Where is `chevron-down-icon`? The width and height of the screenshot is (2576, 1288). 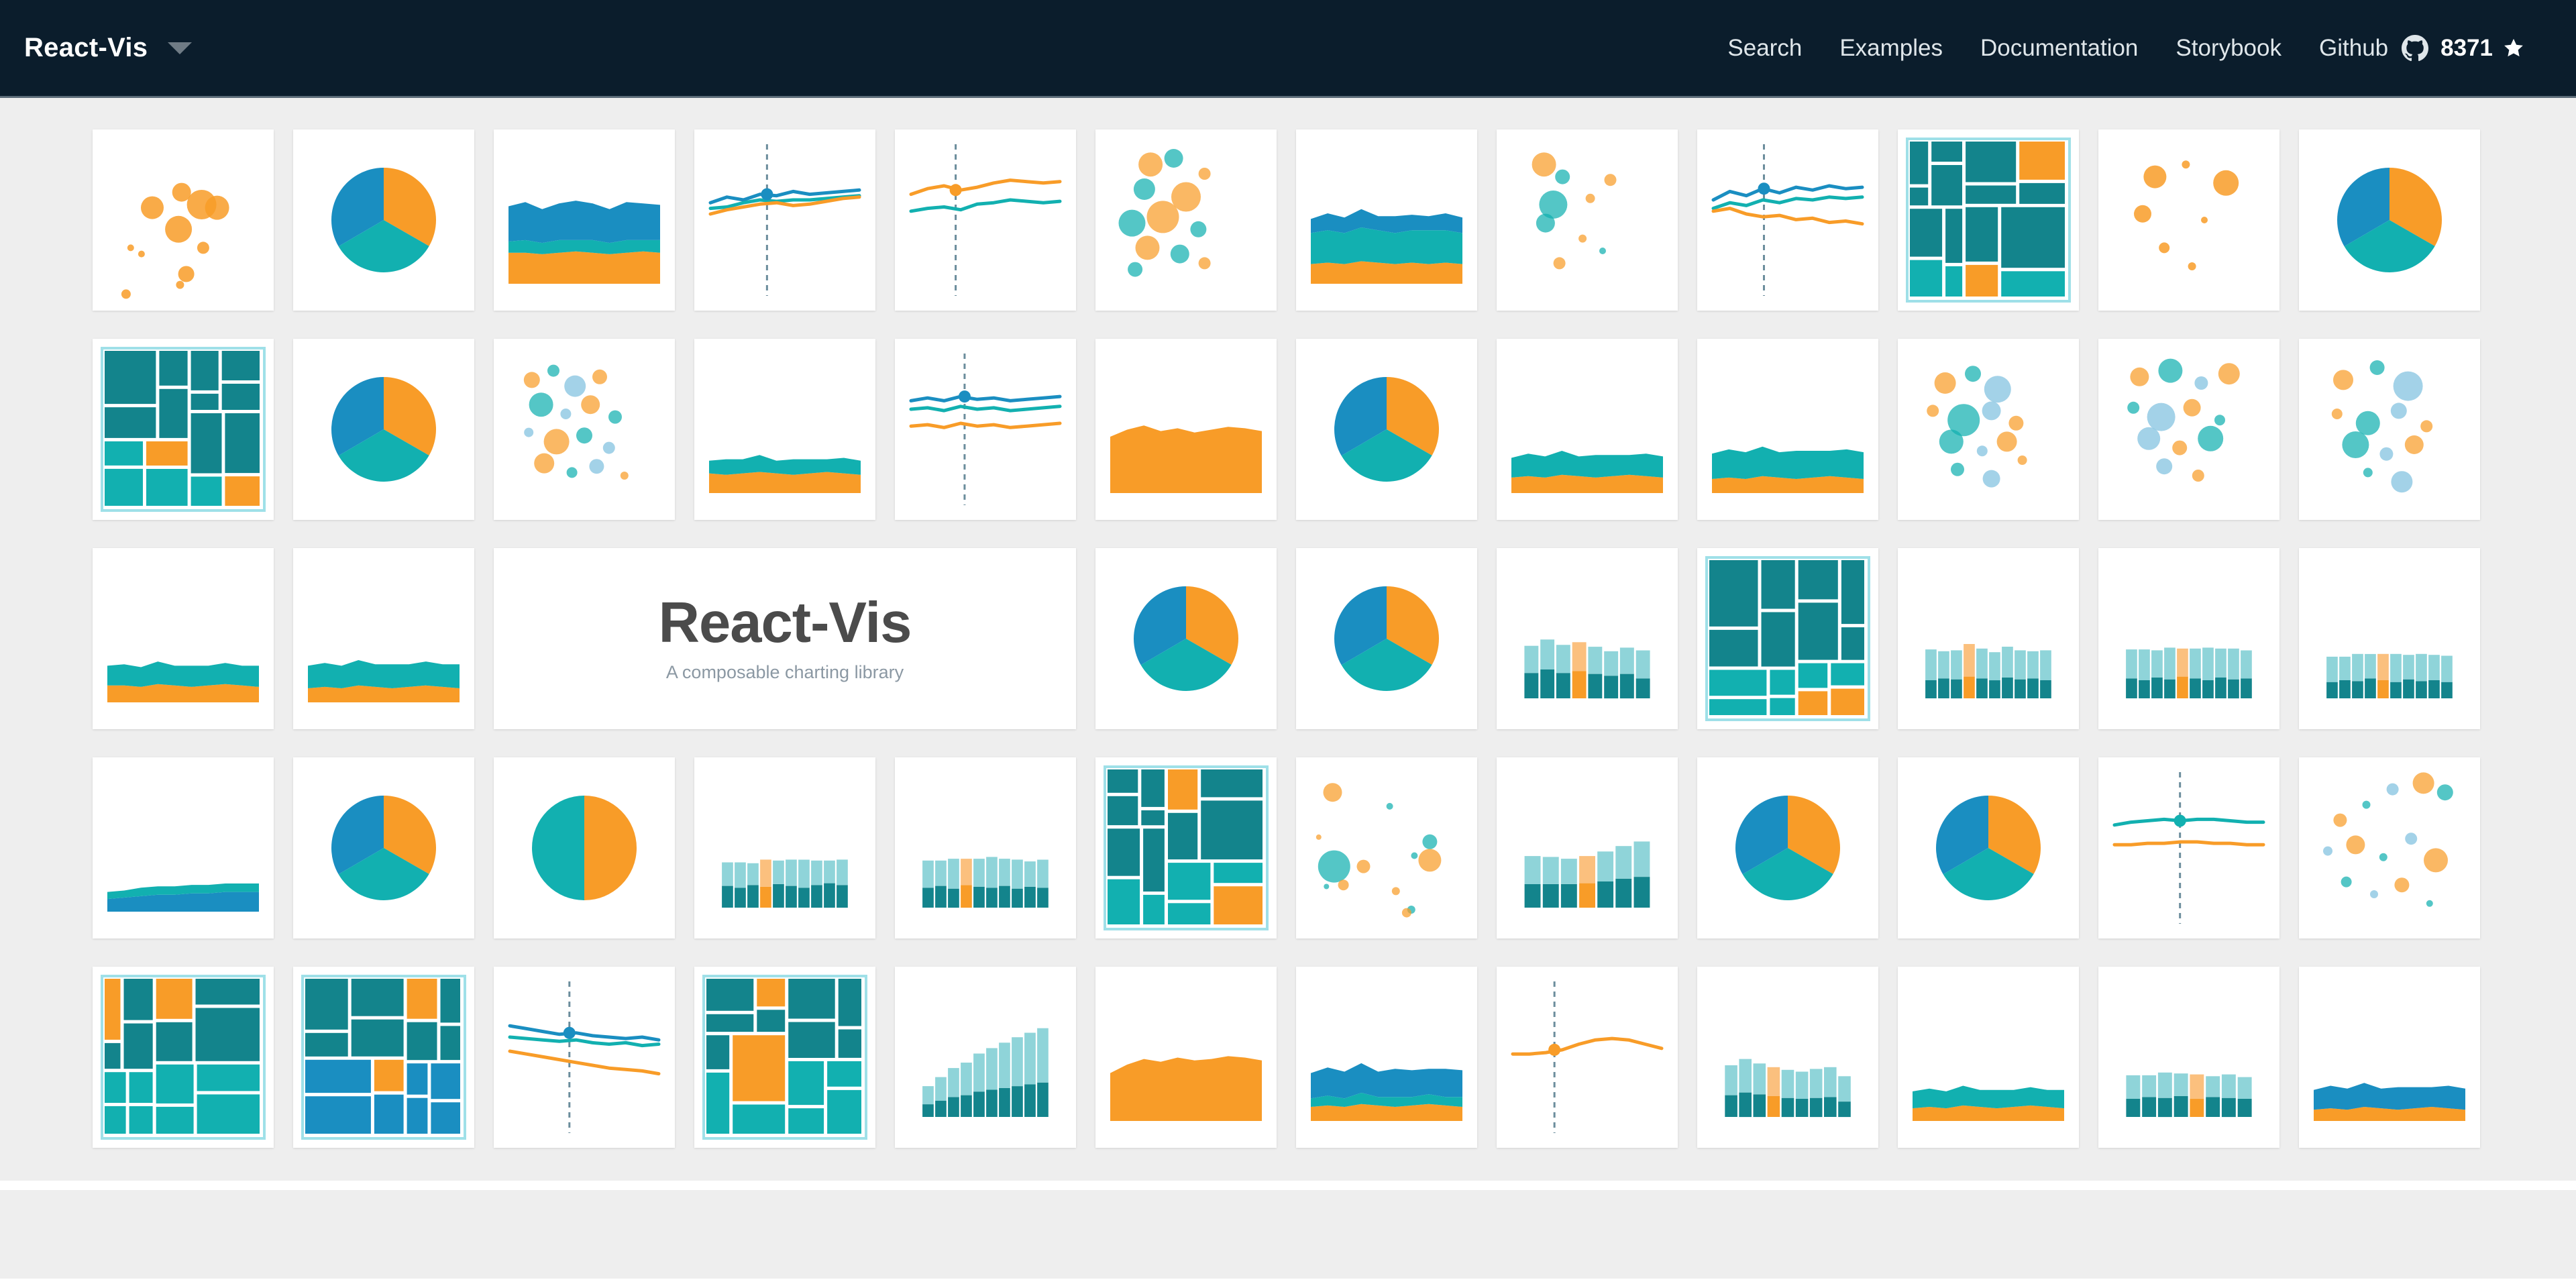 chevron-down-icon is located at coordinates (180, 48).